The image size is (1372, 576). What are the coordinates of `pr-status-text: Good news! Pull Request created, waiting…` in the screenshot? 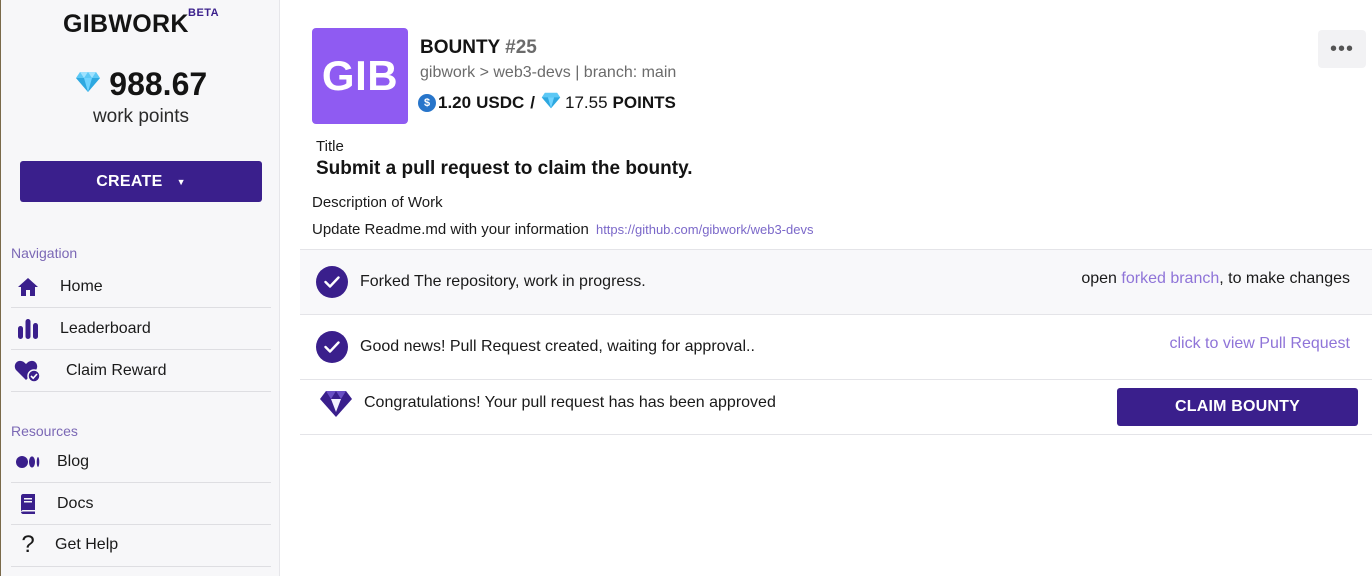 It's located at (557, 346).